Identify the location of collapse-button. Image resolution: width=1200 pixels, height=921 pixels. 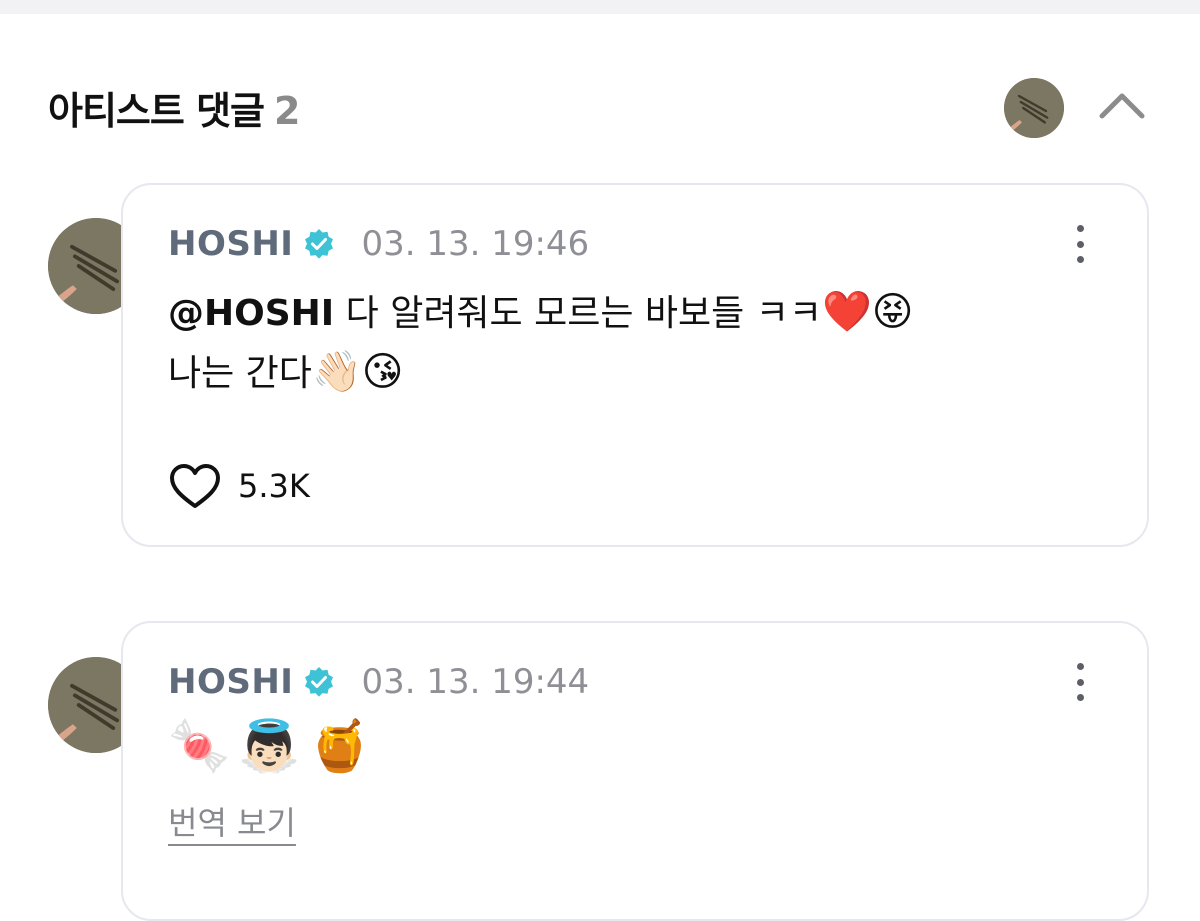
(1122, 104).